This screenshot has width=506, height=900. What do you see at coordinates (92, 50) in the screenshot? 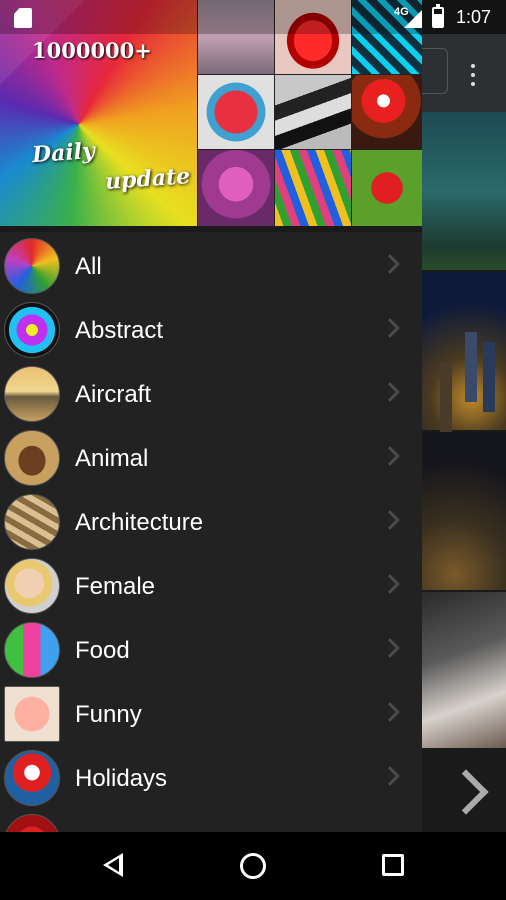
I see `wallpaper-count: 1000000+` at bounding box center [92, 50].